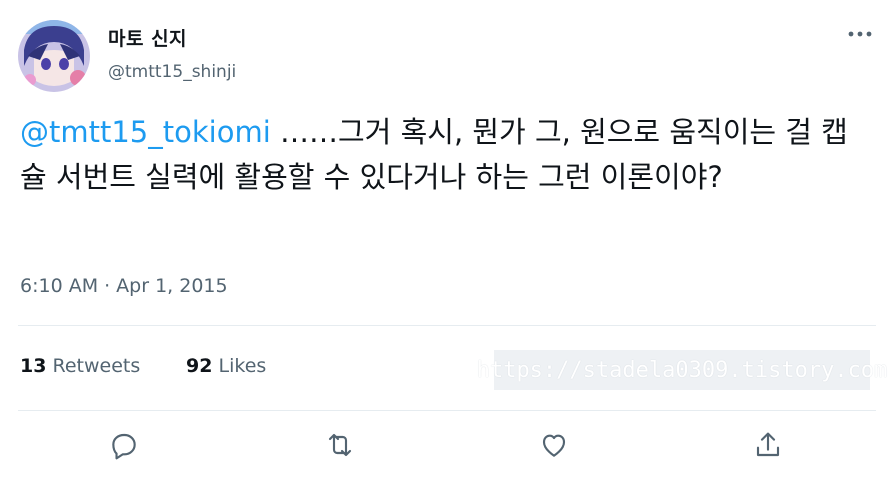 The width and height of the screenshot is (894, 499). I want to click on avatar-image, so click(54, 56).